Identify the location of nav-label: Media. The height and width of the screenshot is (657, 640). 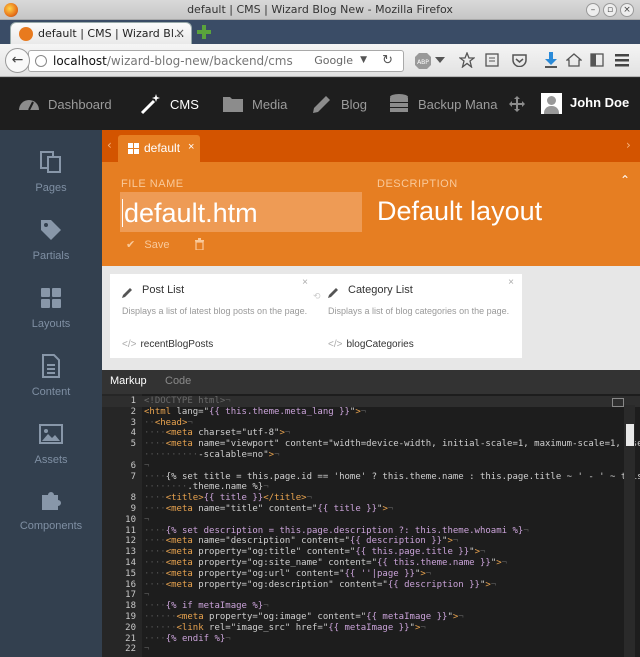
(270, 104).